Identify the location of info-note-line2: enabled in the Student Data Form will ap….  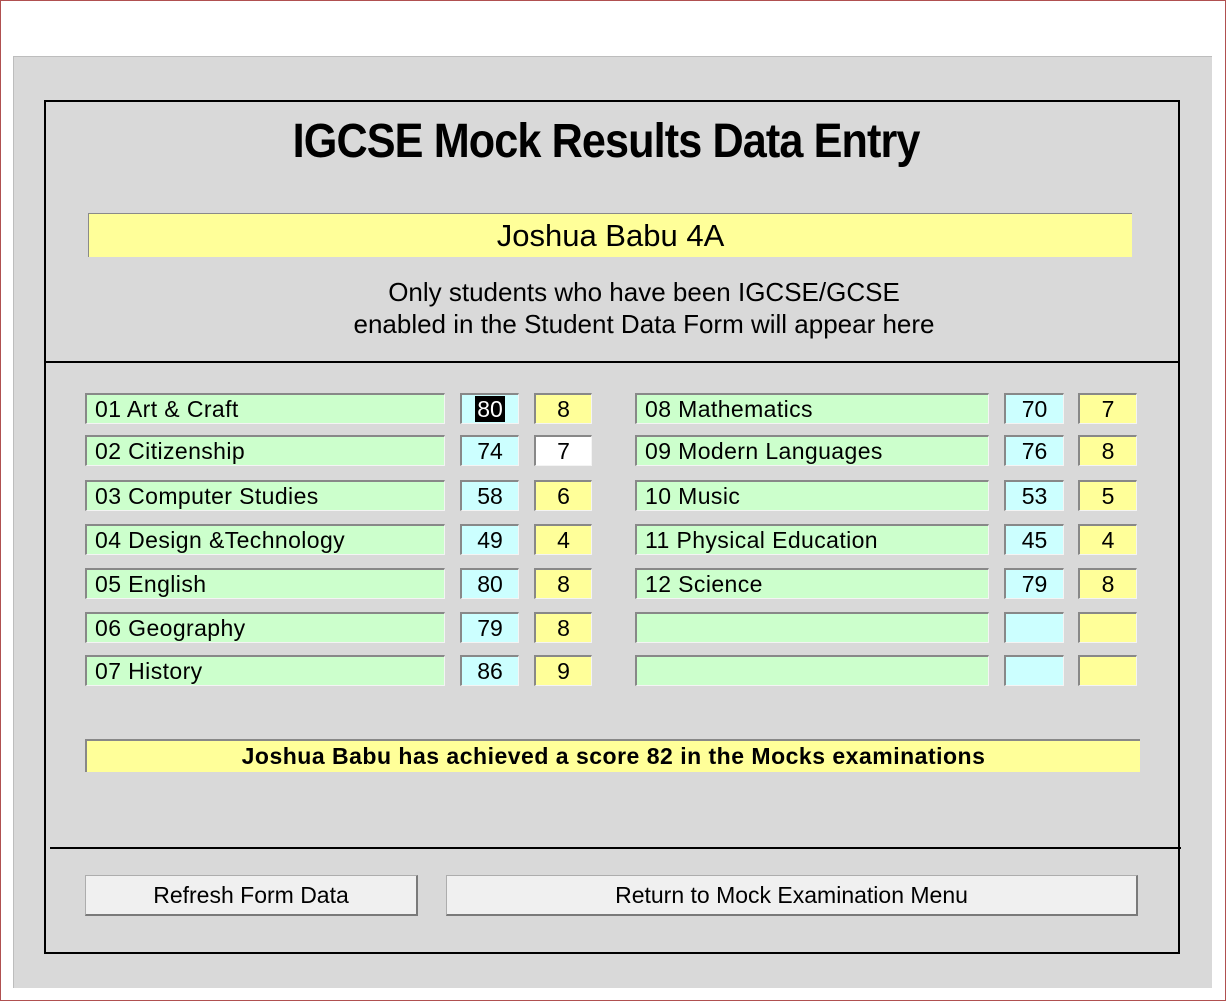
(644, 324).